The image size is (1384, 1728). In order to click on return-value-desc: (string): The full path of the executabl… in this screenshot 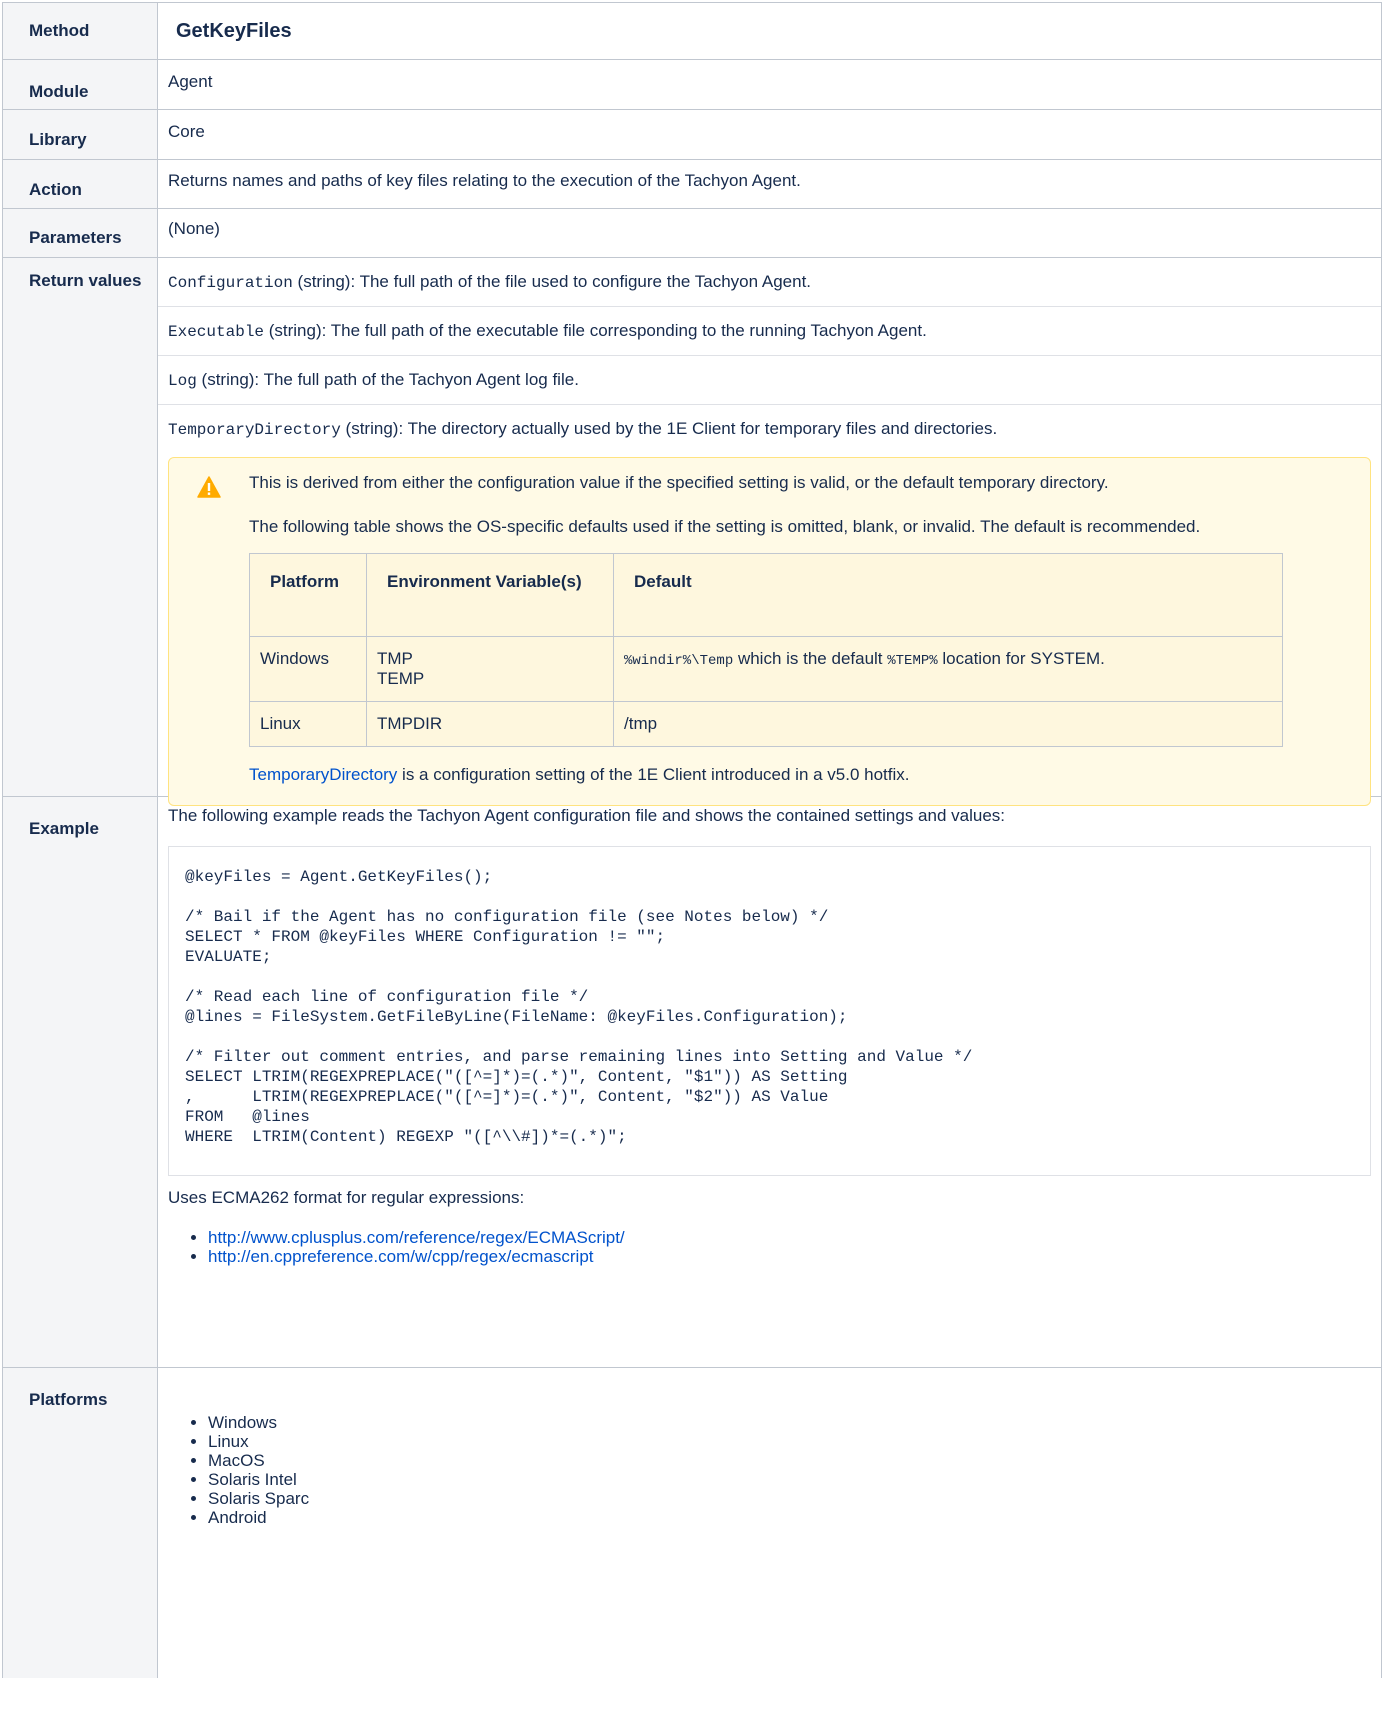, I will do `click(595, 330)`.